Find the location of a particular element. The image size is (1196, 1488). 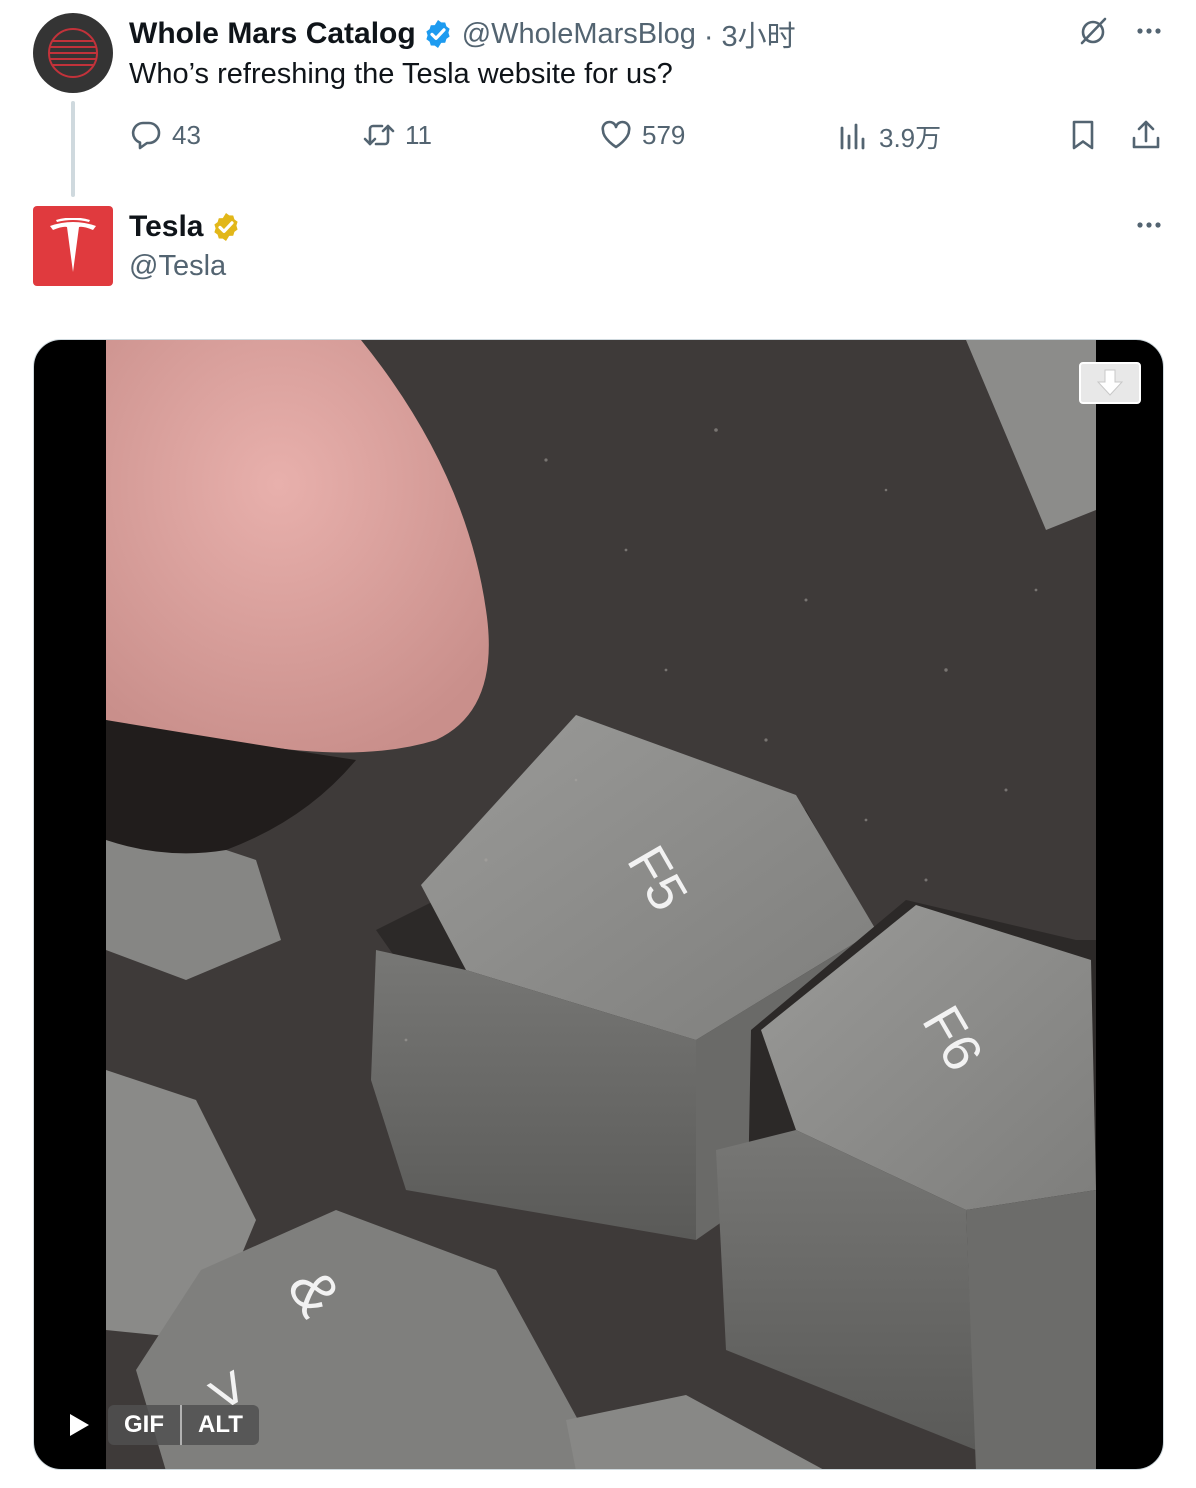

thread-line is located at coordinates (73, 149).